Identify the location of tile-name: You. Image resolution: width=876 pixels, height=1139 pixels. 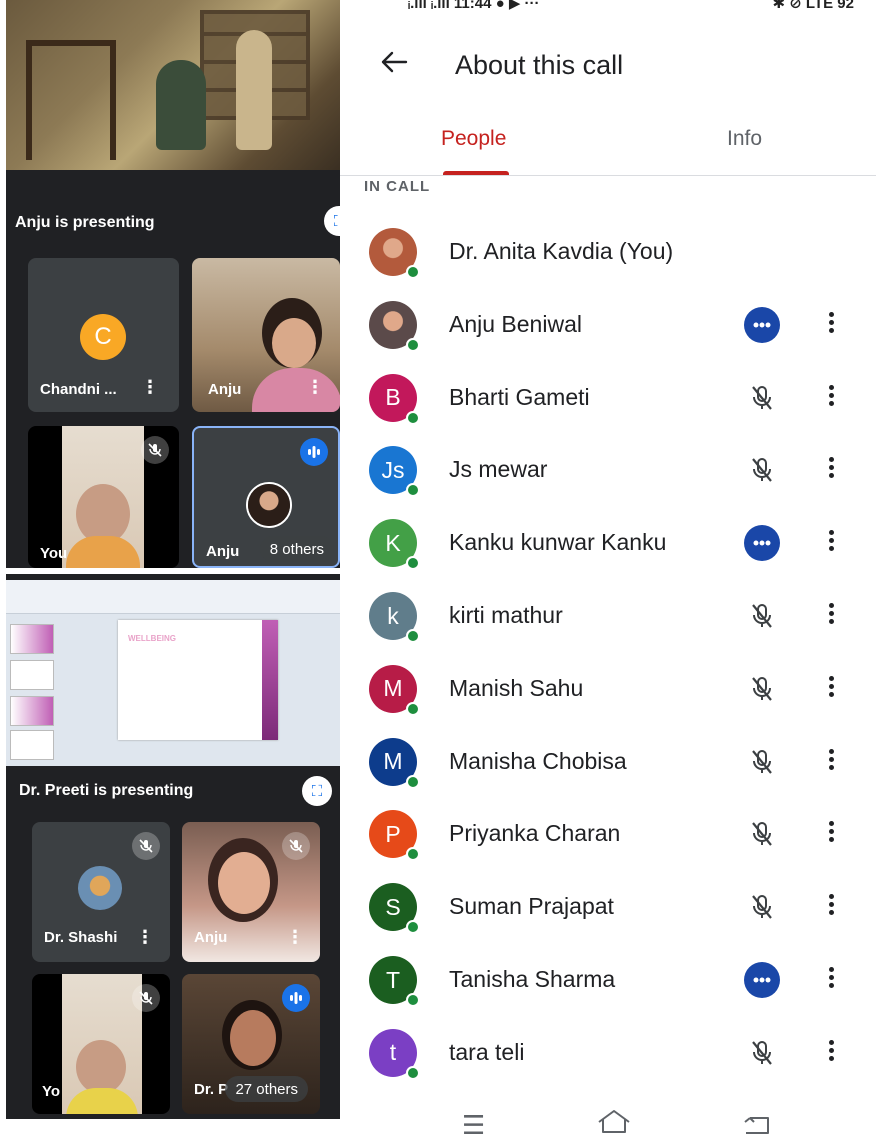
(54, 553).